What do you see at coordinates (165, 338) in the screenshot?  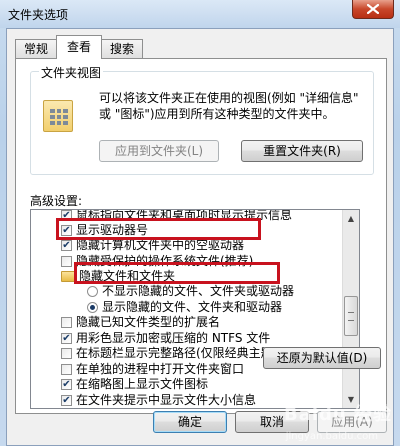 I see `list-item: ✔ 用彩色显示加密或压缩的 NTFS 文件` at bounding box center [165, 338].